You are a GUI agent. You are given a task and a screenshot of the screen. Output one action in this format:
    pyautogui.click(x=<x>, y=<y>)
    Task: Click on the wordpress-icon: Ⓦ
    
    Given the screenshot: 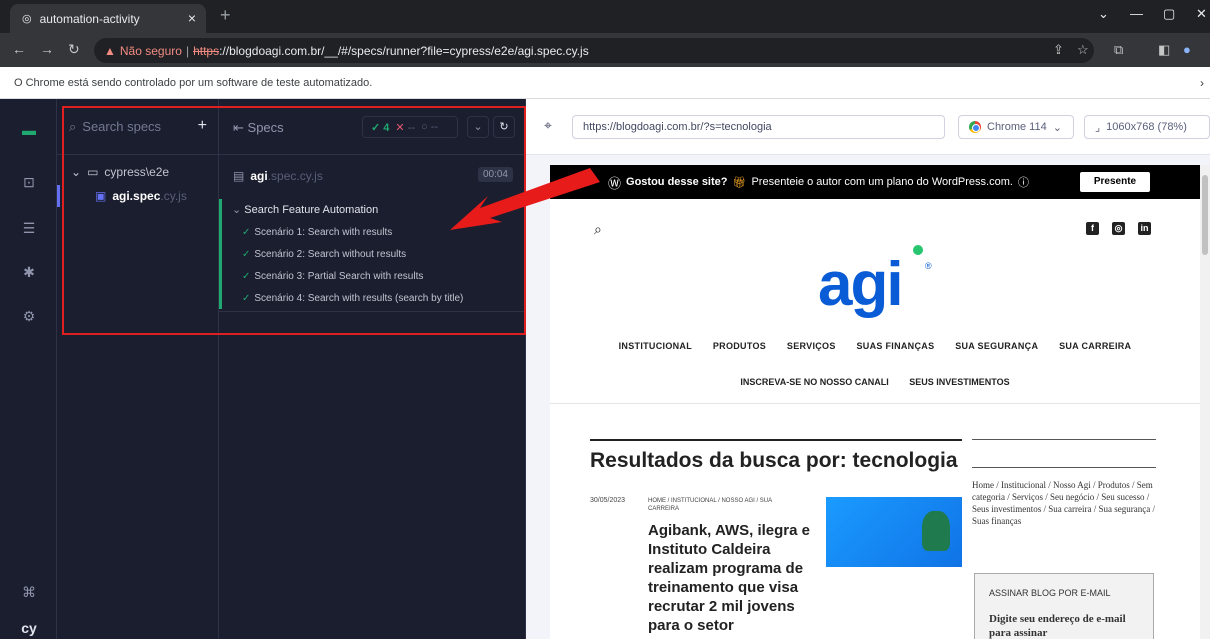 What is the action you would take?
    pyautogui.click(x=615, y=183)
    